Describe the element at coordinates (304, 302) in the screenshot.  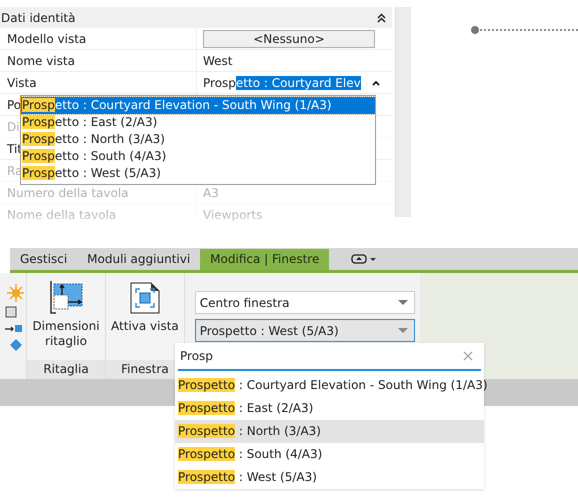
I see `window-position-dropdown: Centro finestra` at that location.